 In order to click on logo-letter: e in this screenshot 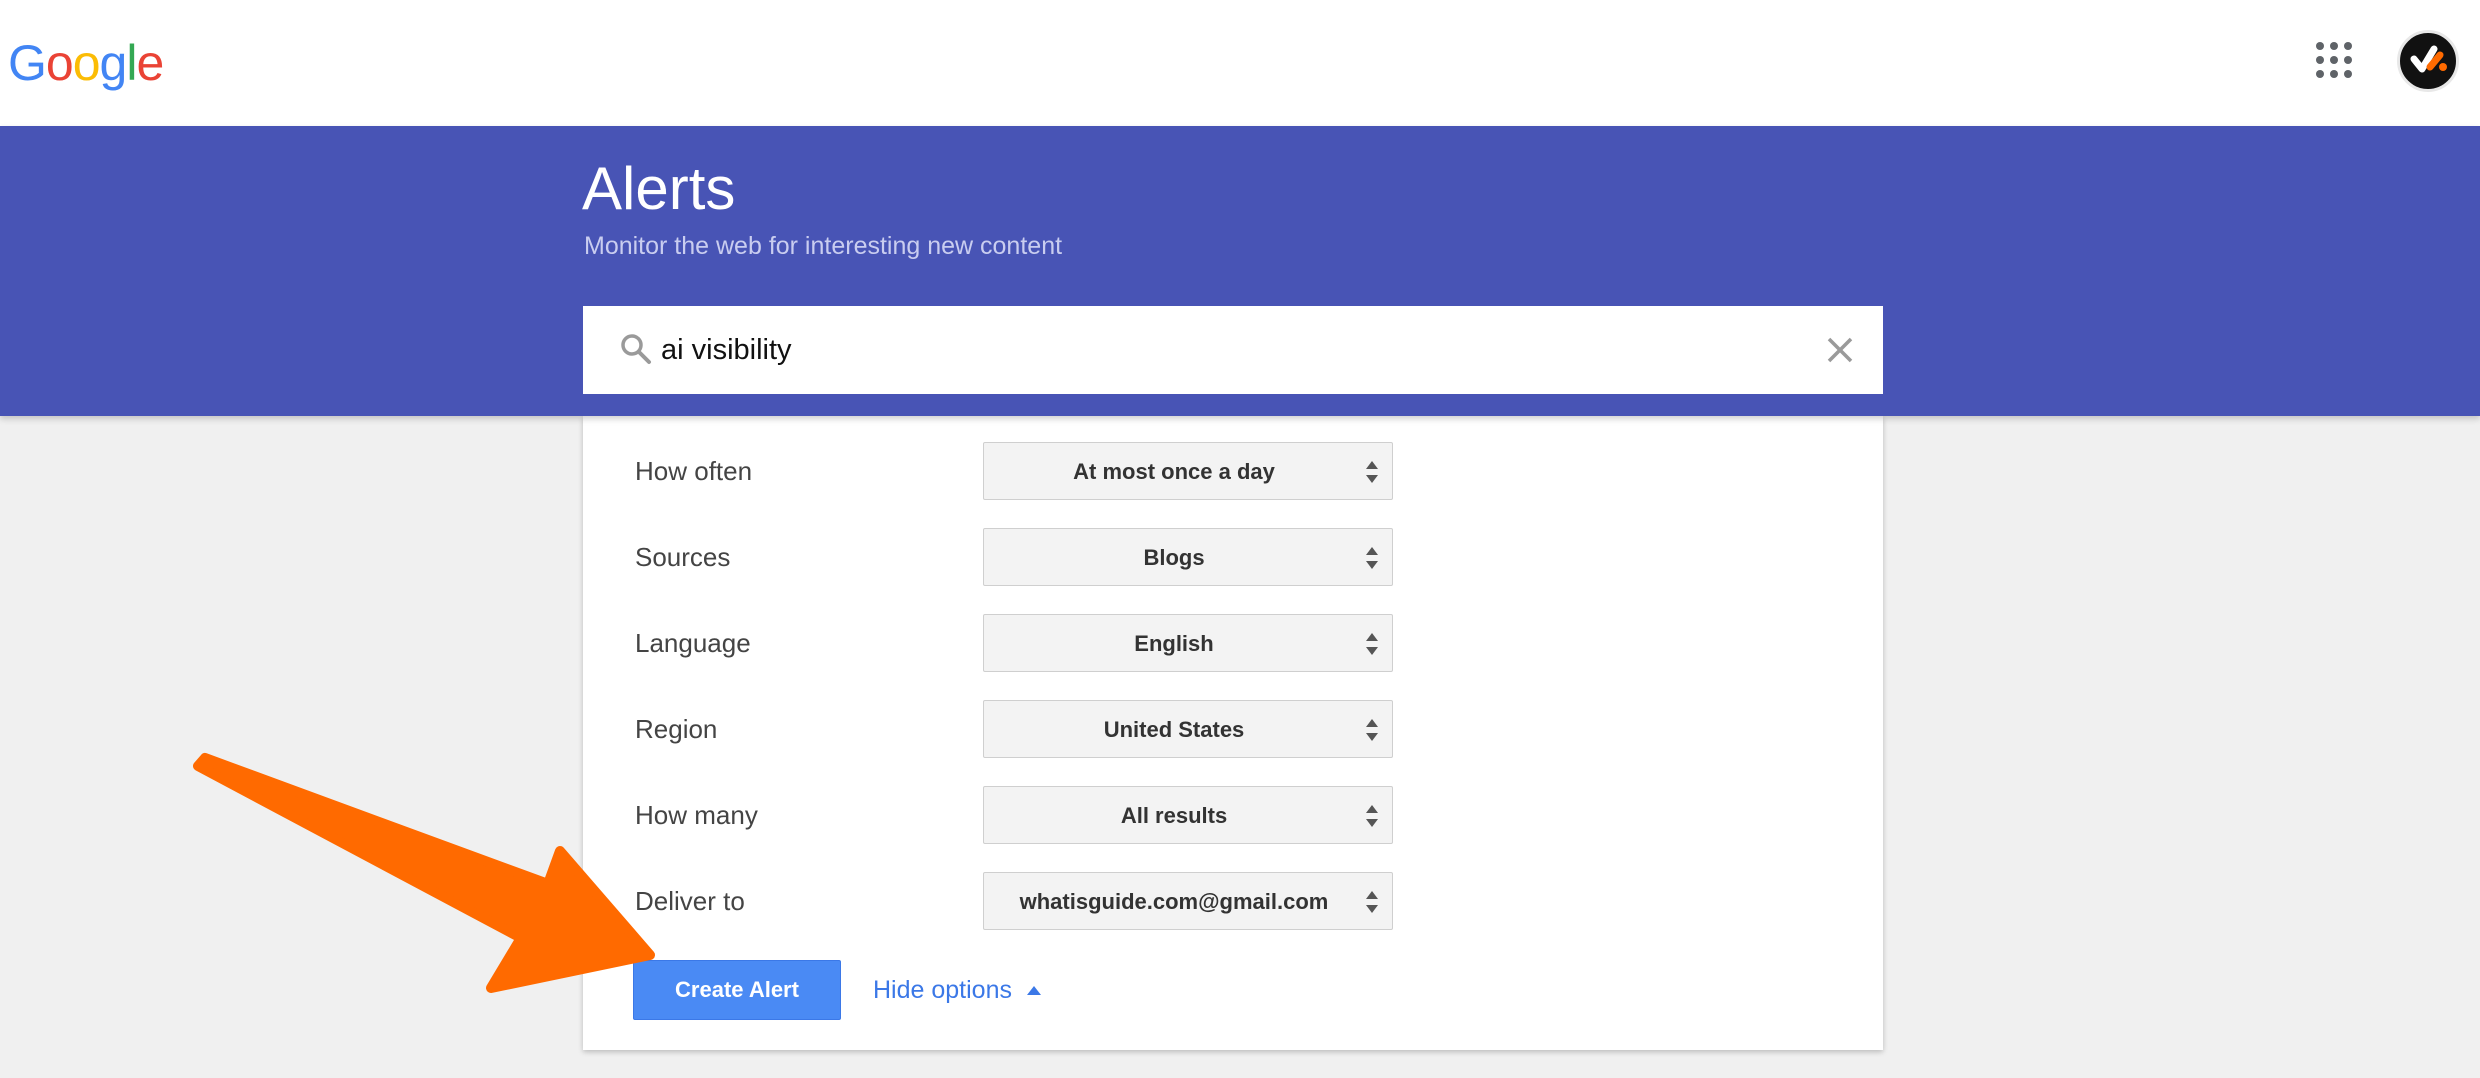, I will do `click(150, 63)`.